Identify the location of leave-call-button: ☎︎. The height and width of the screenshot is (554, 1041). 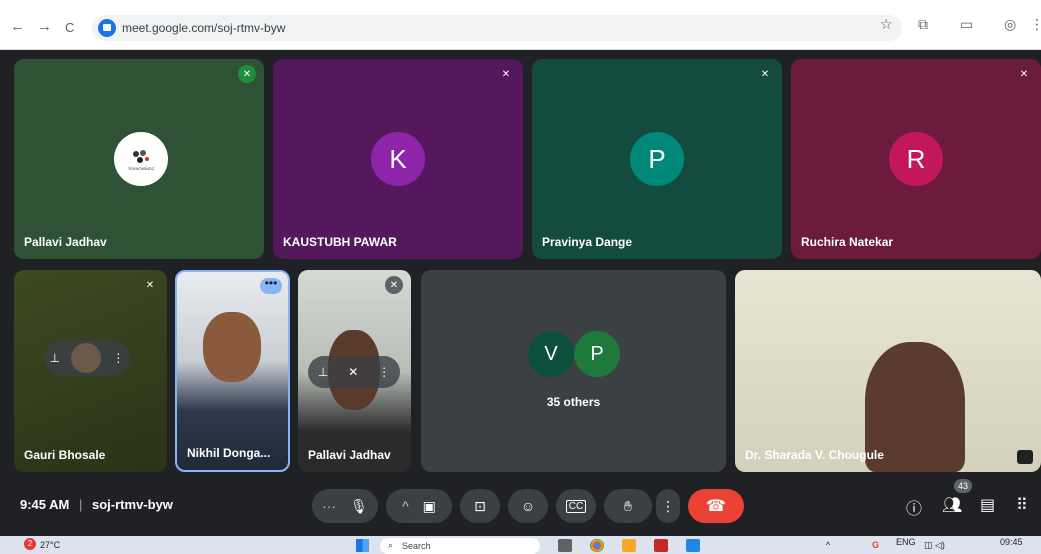
(716, 506).